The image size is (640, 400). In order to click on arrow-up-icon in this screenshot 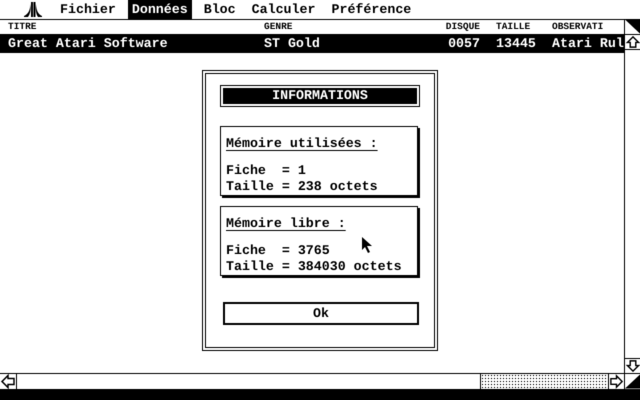, I will do `click(632, 42)`.